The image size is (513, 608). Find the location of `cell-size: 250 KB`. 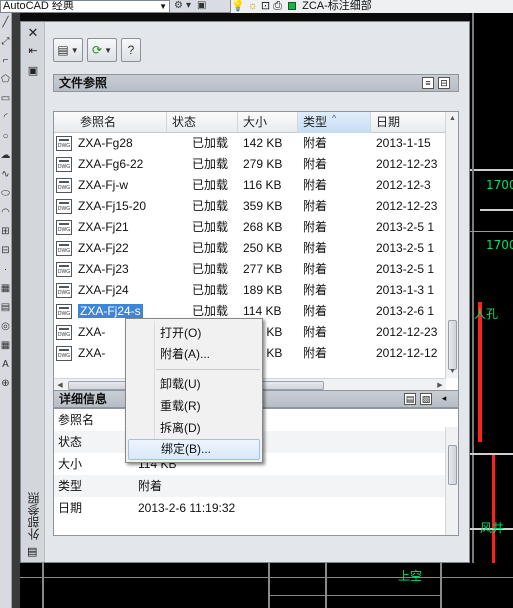

cell-size: 250 KB is located at coordinates (263, 248).